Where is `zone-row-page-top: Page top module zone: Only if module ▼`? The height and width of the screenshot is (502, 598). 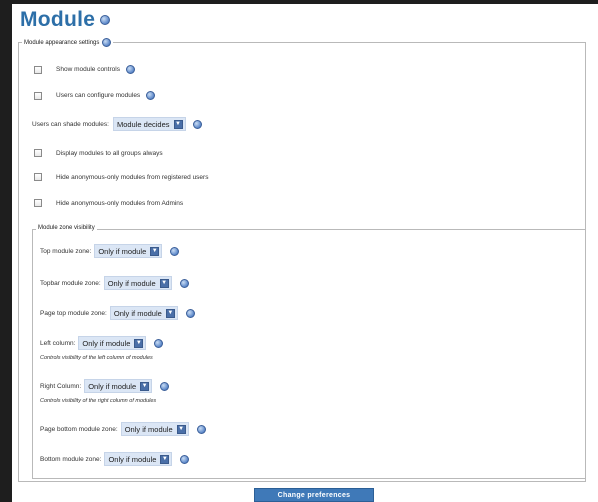 zone-row-page-top: Page top module zone: Only if module ▼ is located at coordinates (117, 313).